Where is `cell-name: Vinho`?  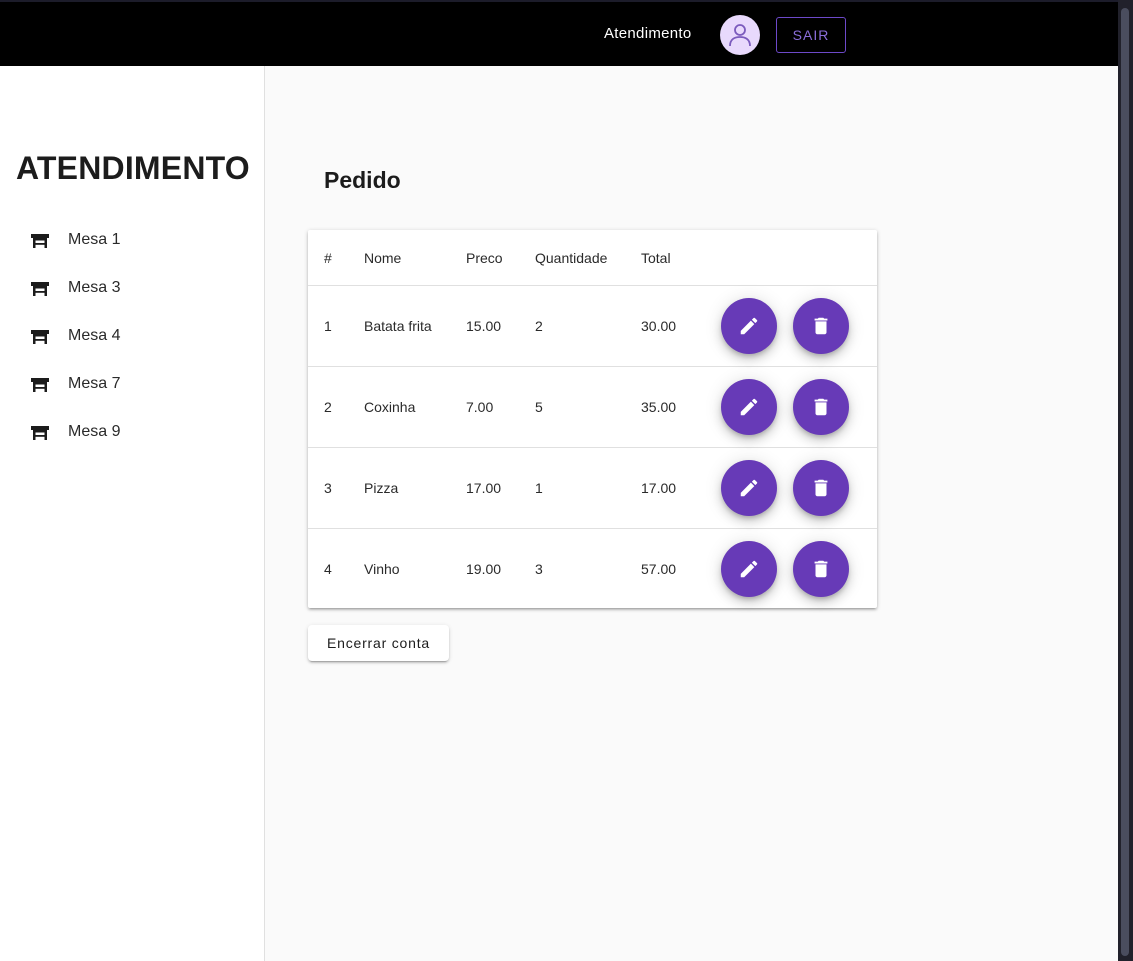
cell-name: Vinho is located at coordinates (382, 569).